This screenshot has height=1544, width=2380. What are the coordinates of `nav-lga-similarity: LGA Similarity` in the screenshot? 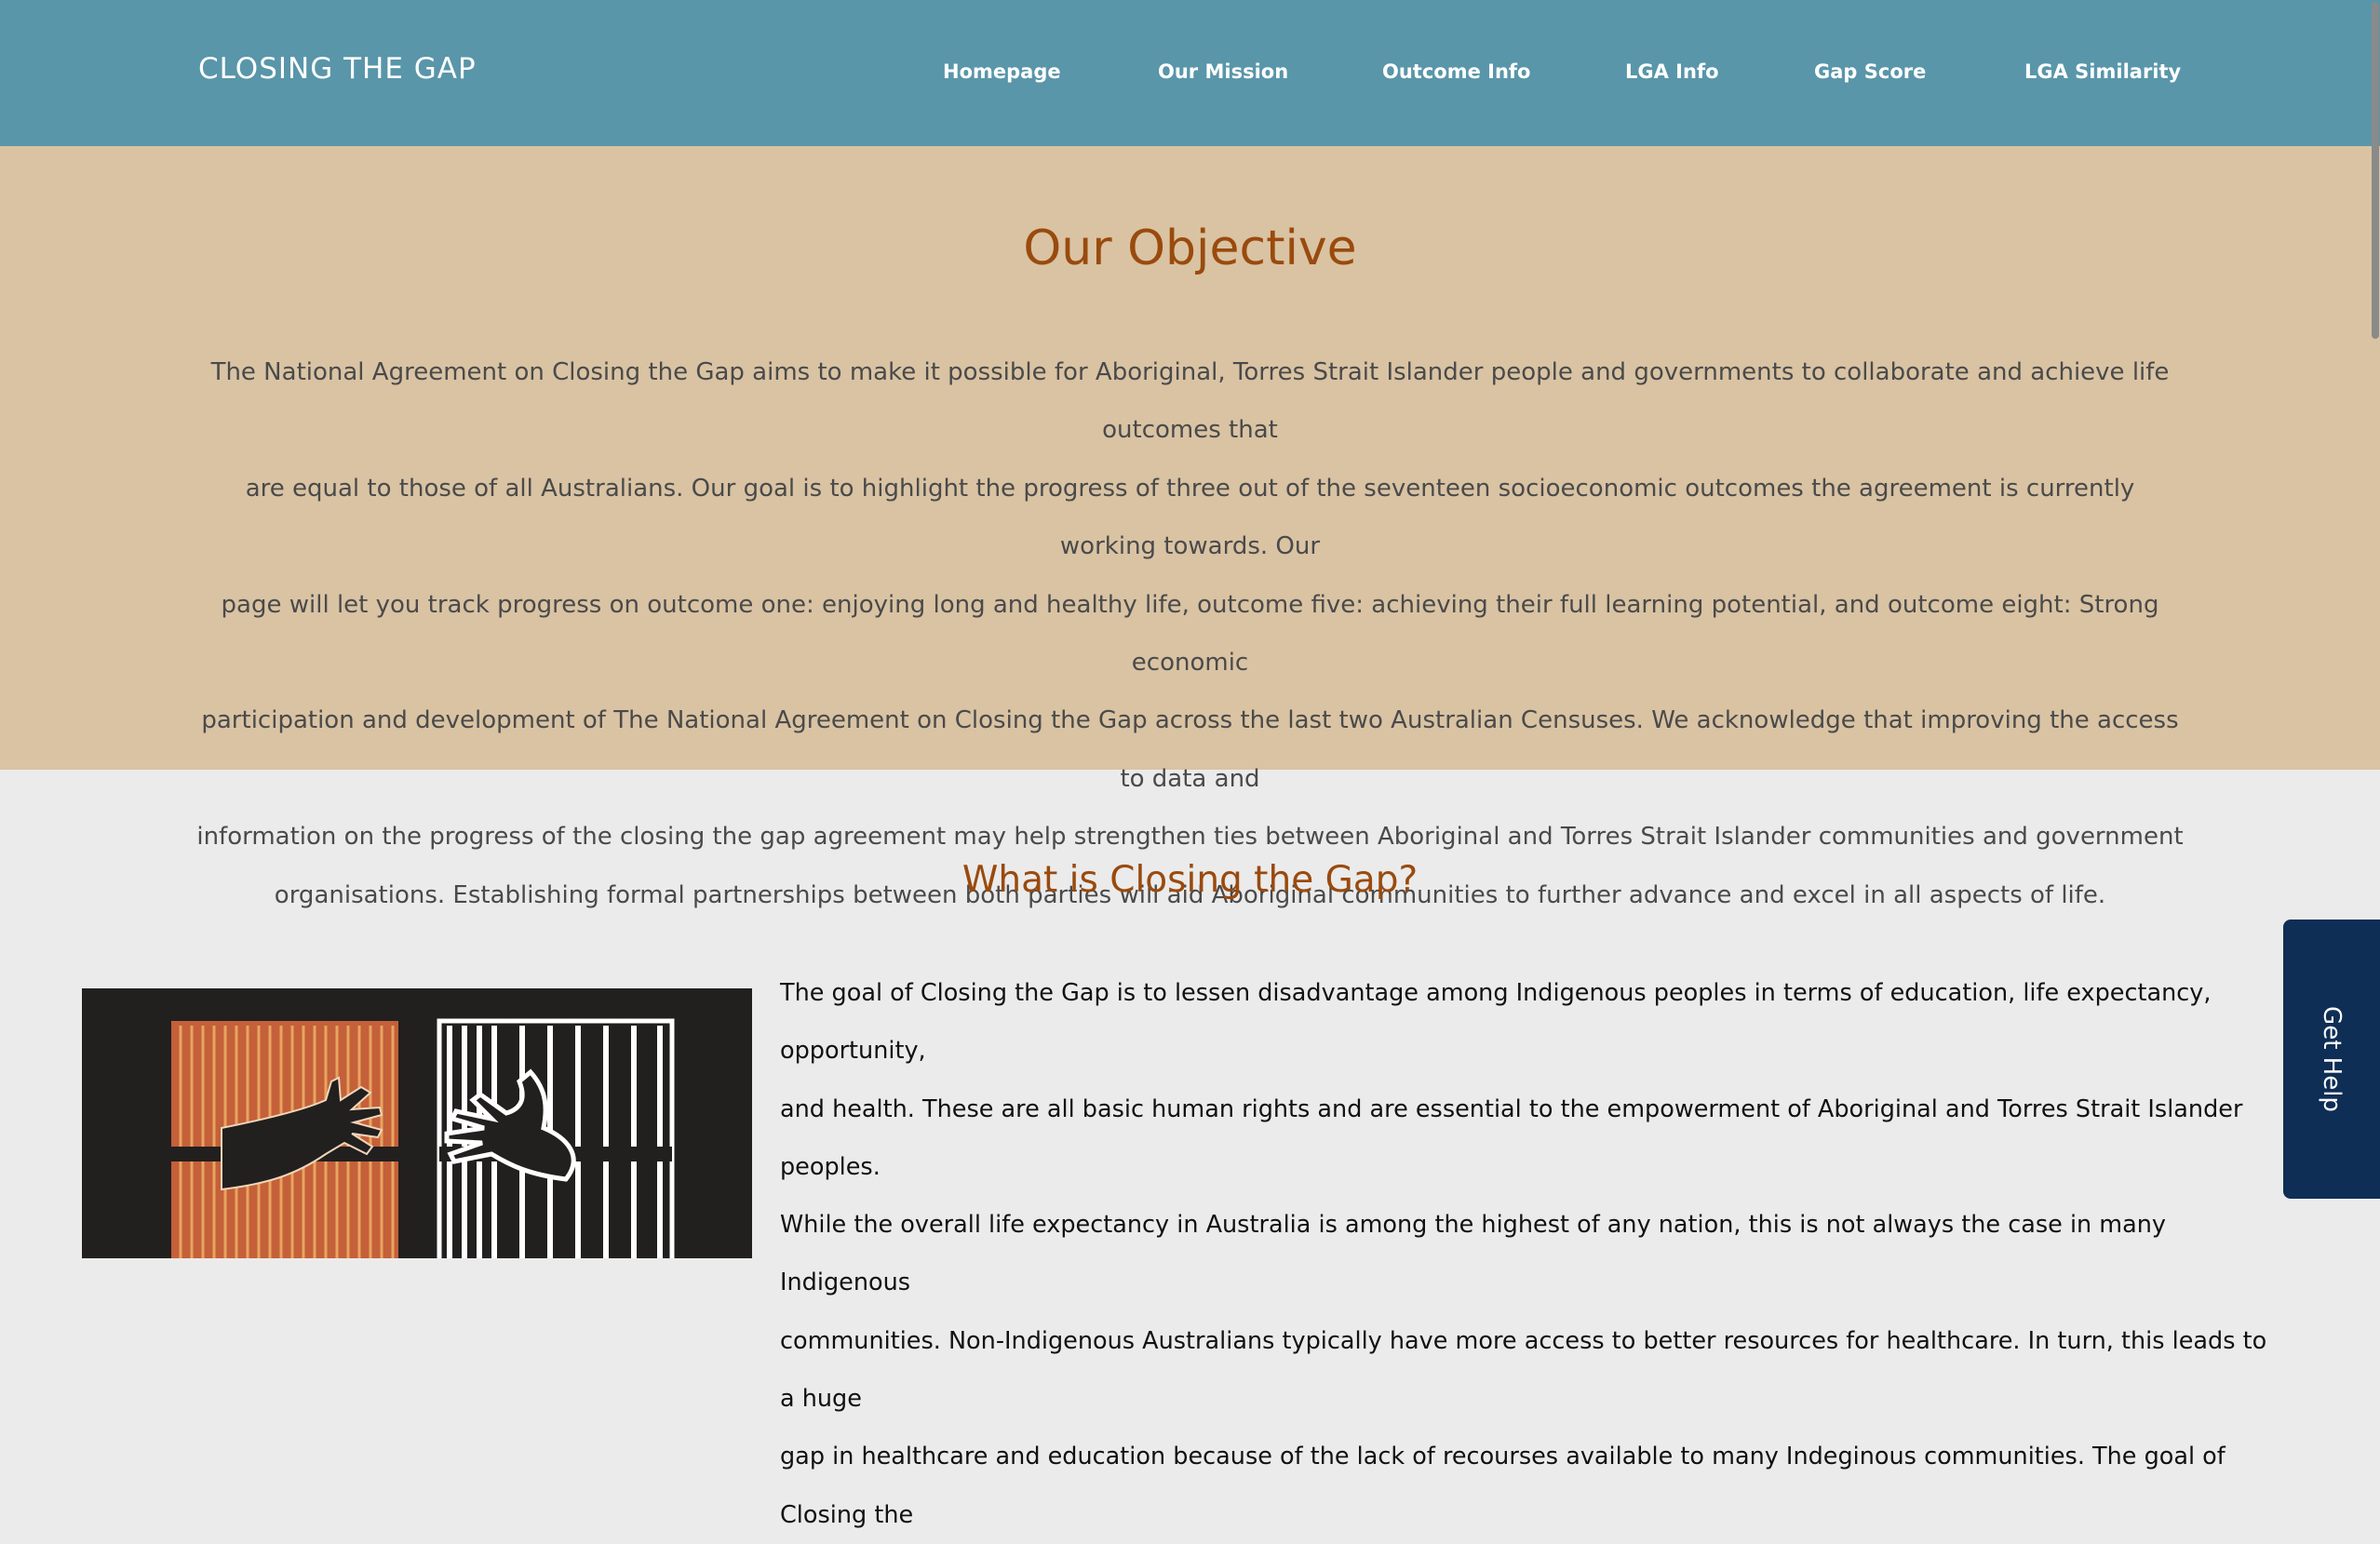 It's located at (2102, 71).